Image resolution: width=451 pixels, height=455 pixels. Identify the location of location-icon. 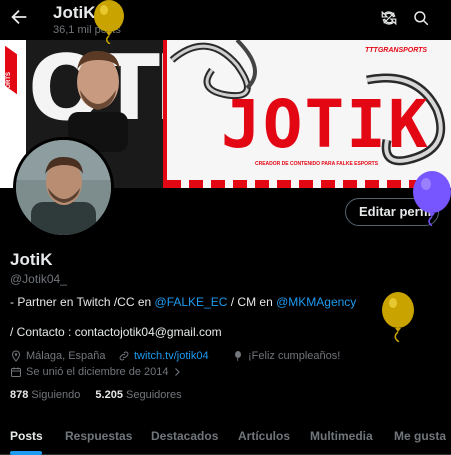
(16, 356).